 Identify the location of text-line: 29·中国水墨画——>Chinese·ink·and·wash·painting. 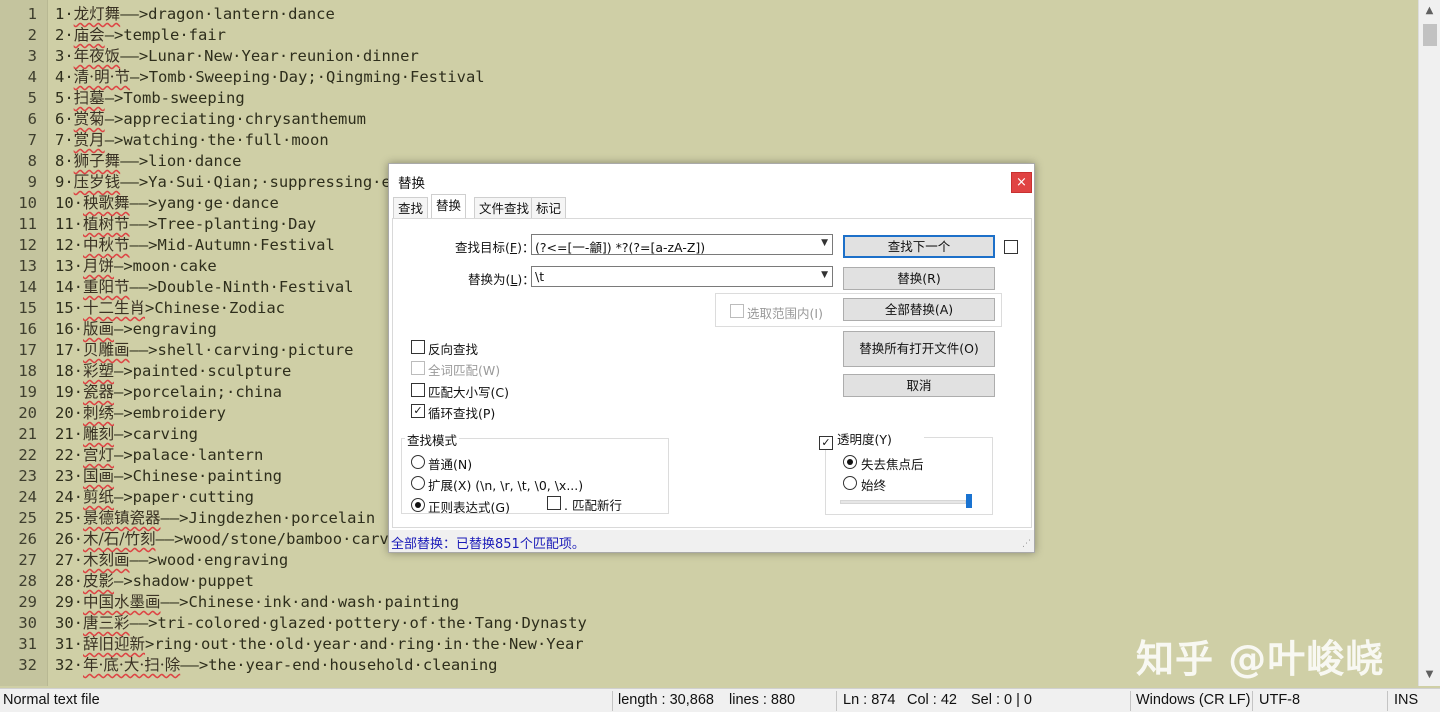
(257, 602).